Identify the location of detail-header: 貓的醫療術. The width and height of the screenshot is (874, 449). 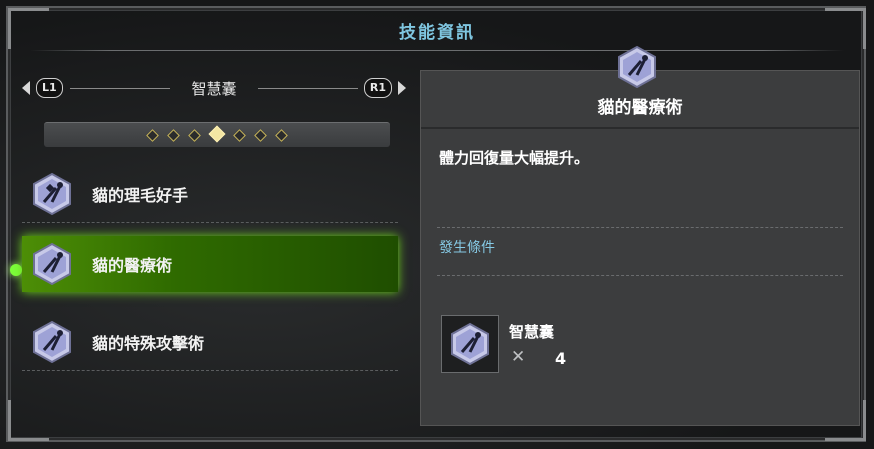
(640, 86).